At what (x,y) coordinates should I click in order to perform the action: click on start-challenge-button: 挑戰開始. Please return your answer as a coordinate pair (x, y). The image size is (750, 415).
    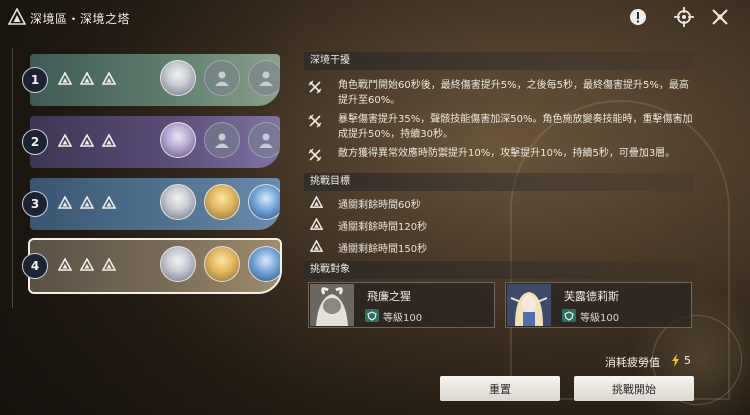
    Looking at the image, I should click on (634, 388).